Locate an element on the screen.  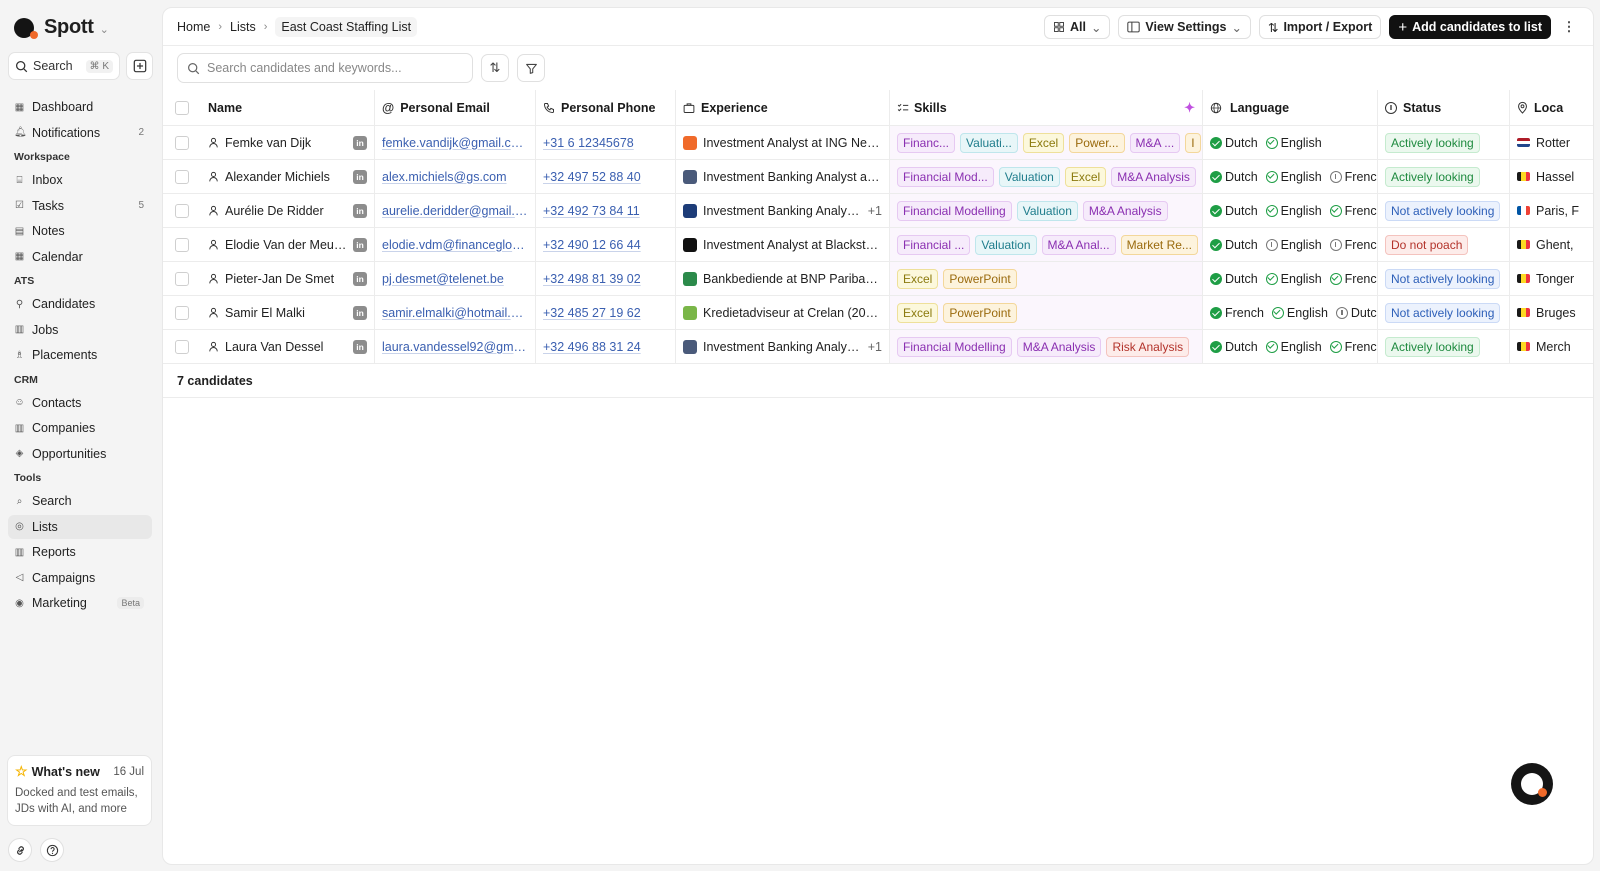
sidebar-item-jobs: ▥ Jobs is located at coordinates (80, 330).